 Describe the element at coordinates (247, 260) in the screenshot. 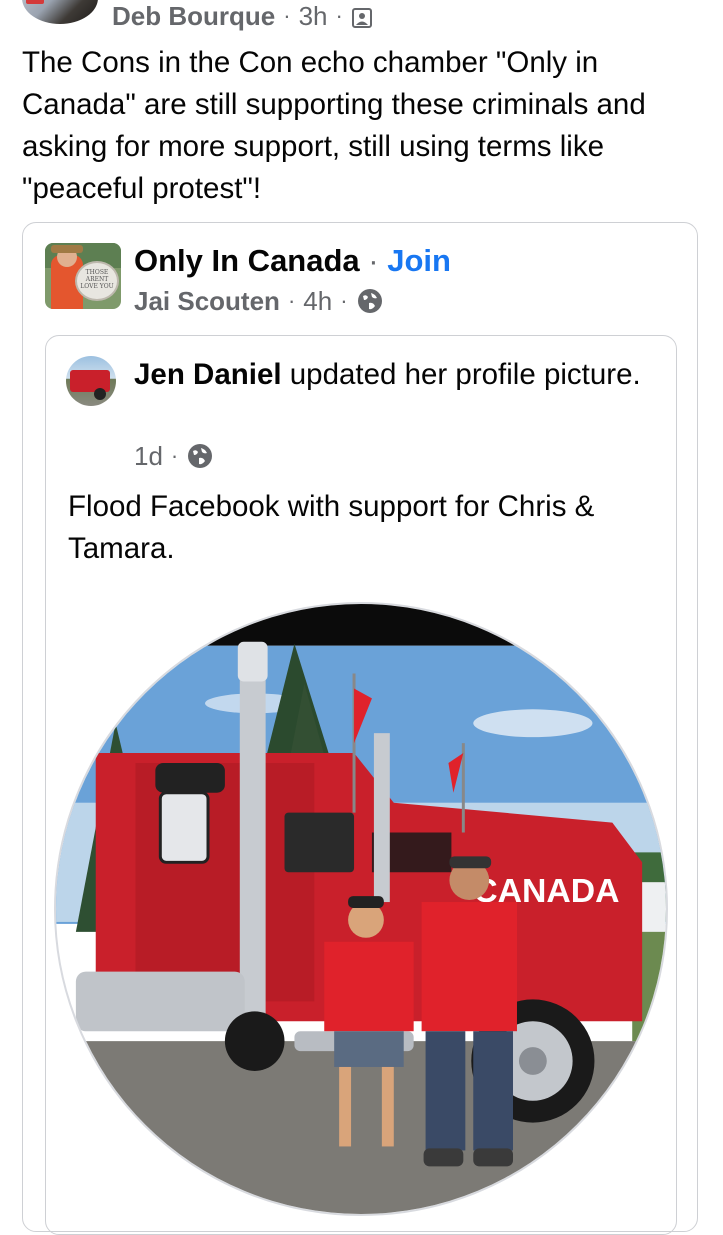

I see `group-name: Only In Canada` at that location.